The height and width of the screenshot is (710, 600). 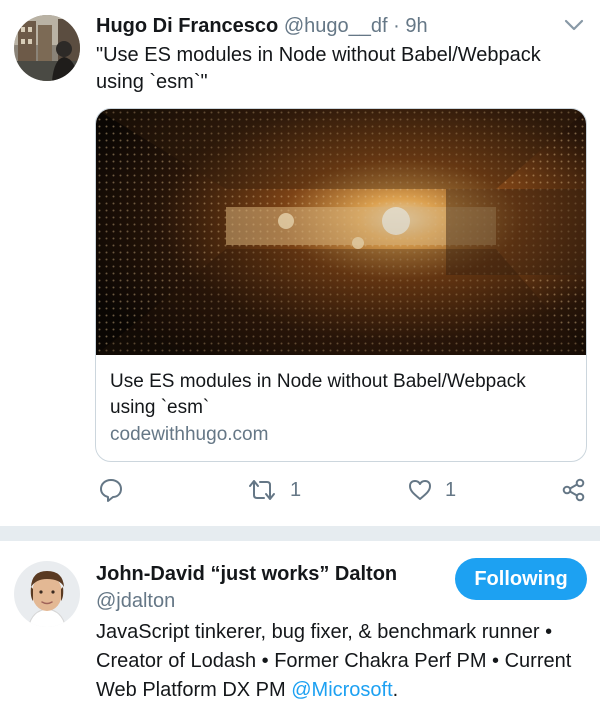 What do you see at coordinates (574, 25) in the screenshot?
I see `chevron-down-icon` at bounding box center [574, 25].